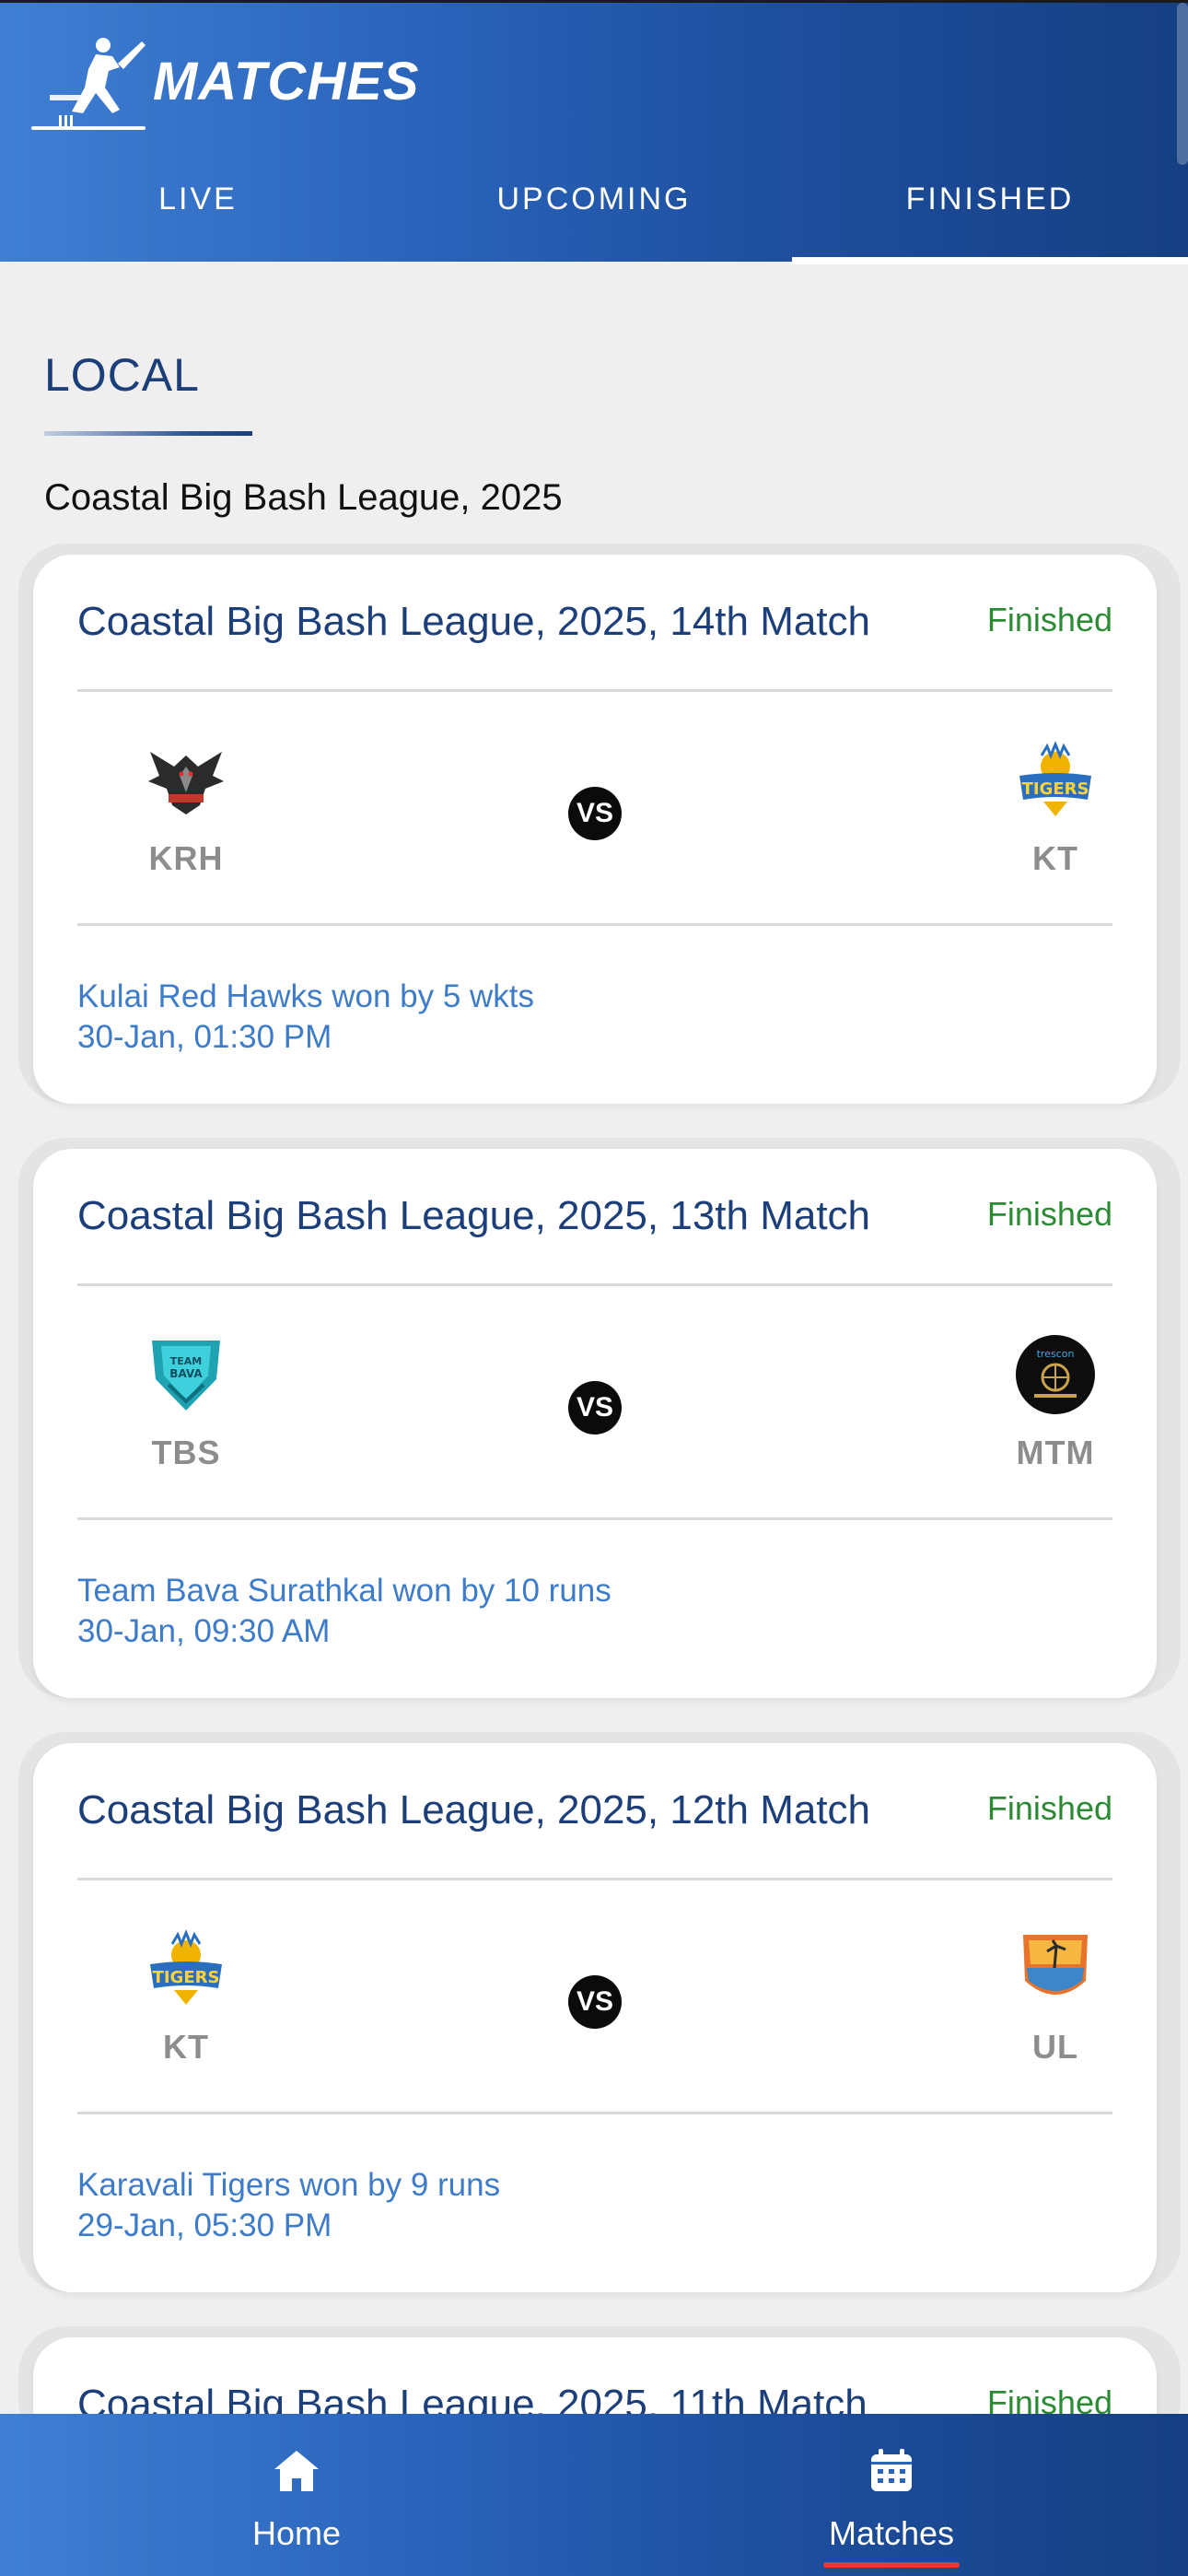 The width and height of the screenshot is (1188, 2576). Describe the element at coordinates (88, 84) in the screenshot. I see `cricket-batsman-icon` at that location.